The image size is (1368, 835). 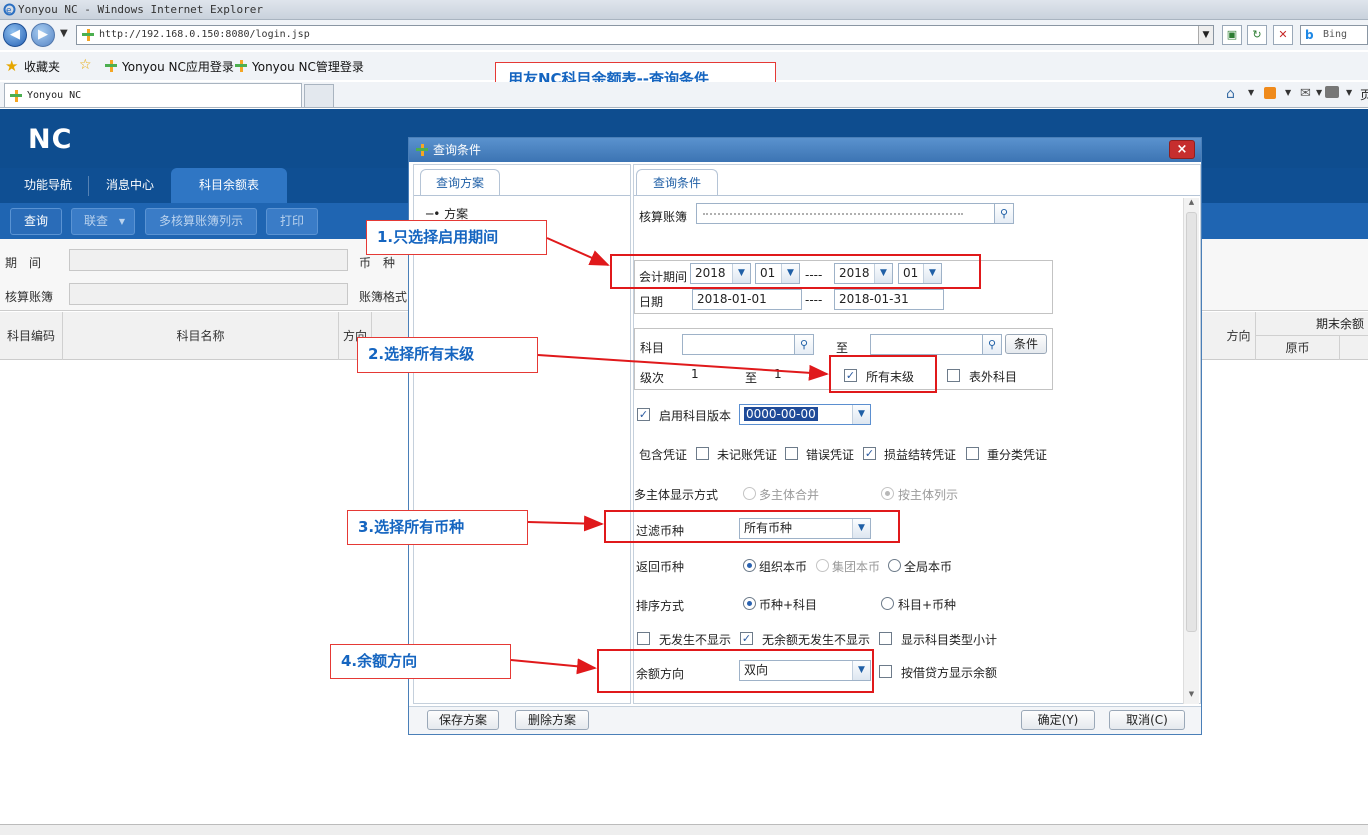 I want to click on tab-message-center: 消息中心, so click(x=130, y=185).